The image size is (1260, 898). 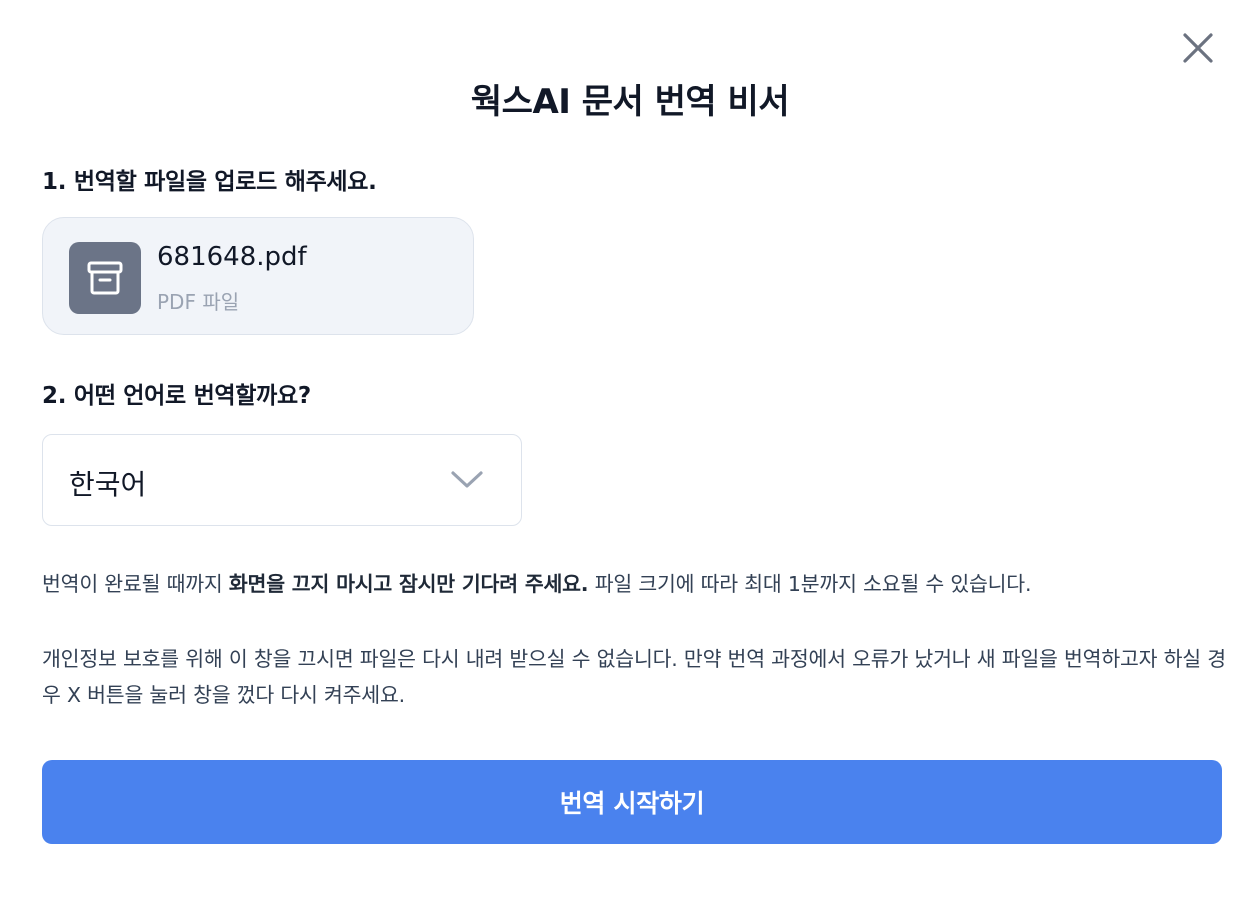 I want to click on selected-language: 한국어, so click(x=108, y=484).